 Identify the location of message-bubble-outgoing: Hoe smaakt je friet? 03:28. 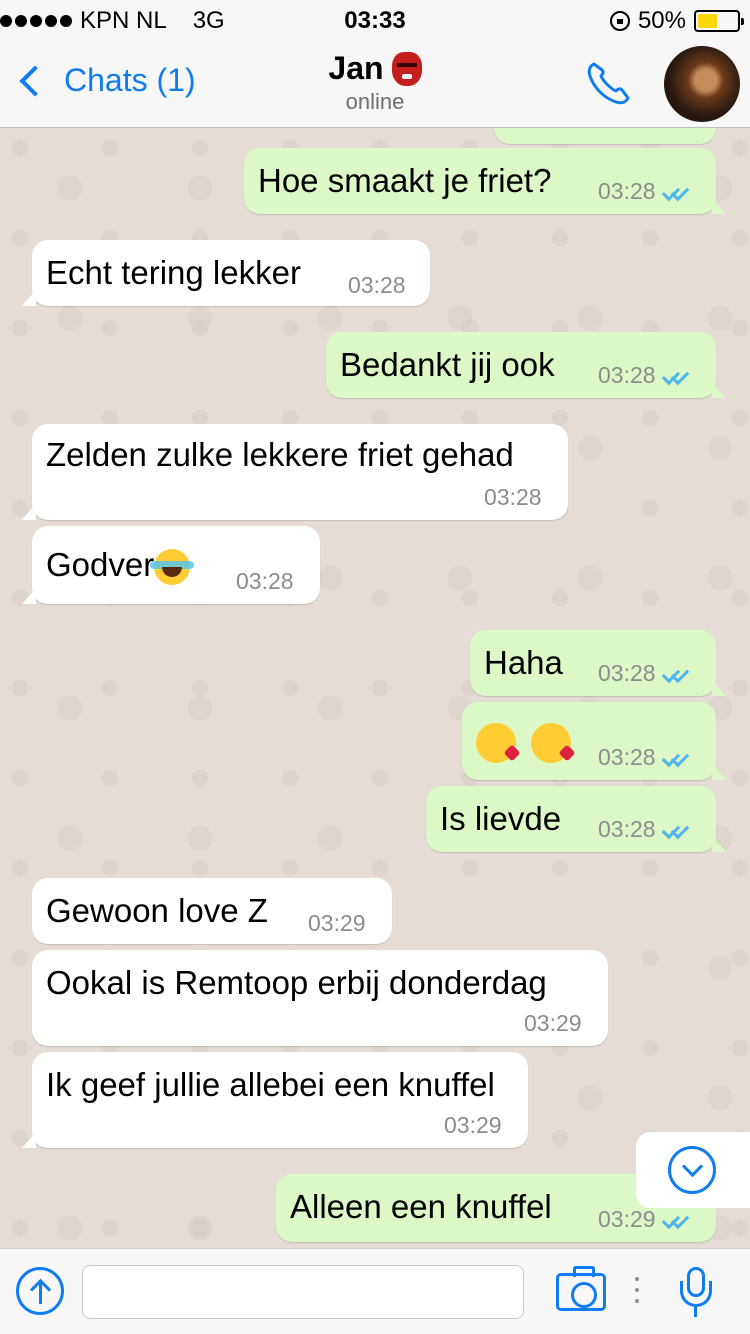
(485, 181).